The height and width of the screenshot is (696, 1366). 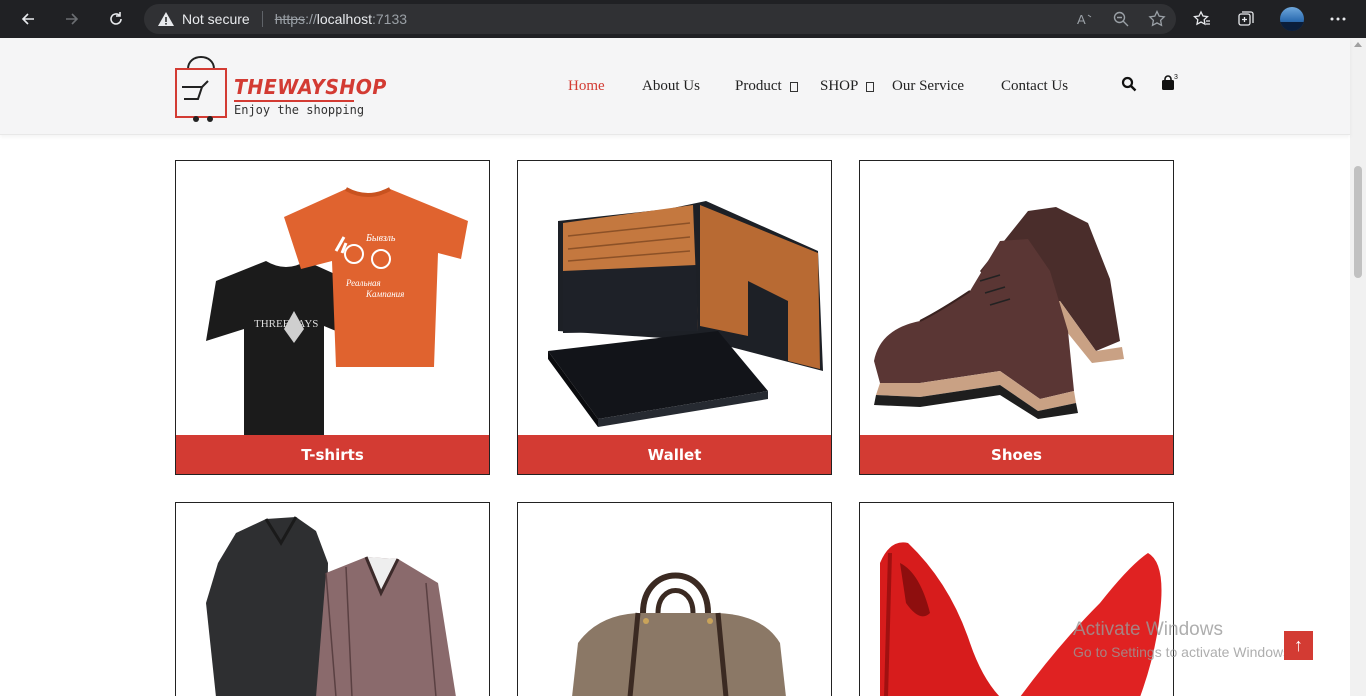 What do you see at coordinates (216, 19) in the screenshot?
I see `security-label: Not secure` at bounding box center [216, 19].